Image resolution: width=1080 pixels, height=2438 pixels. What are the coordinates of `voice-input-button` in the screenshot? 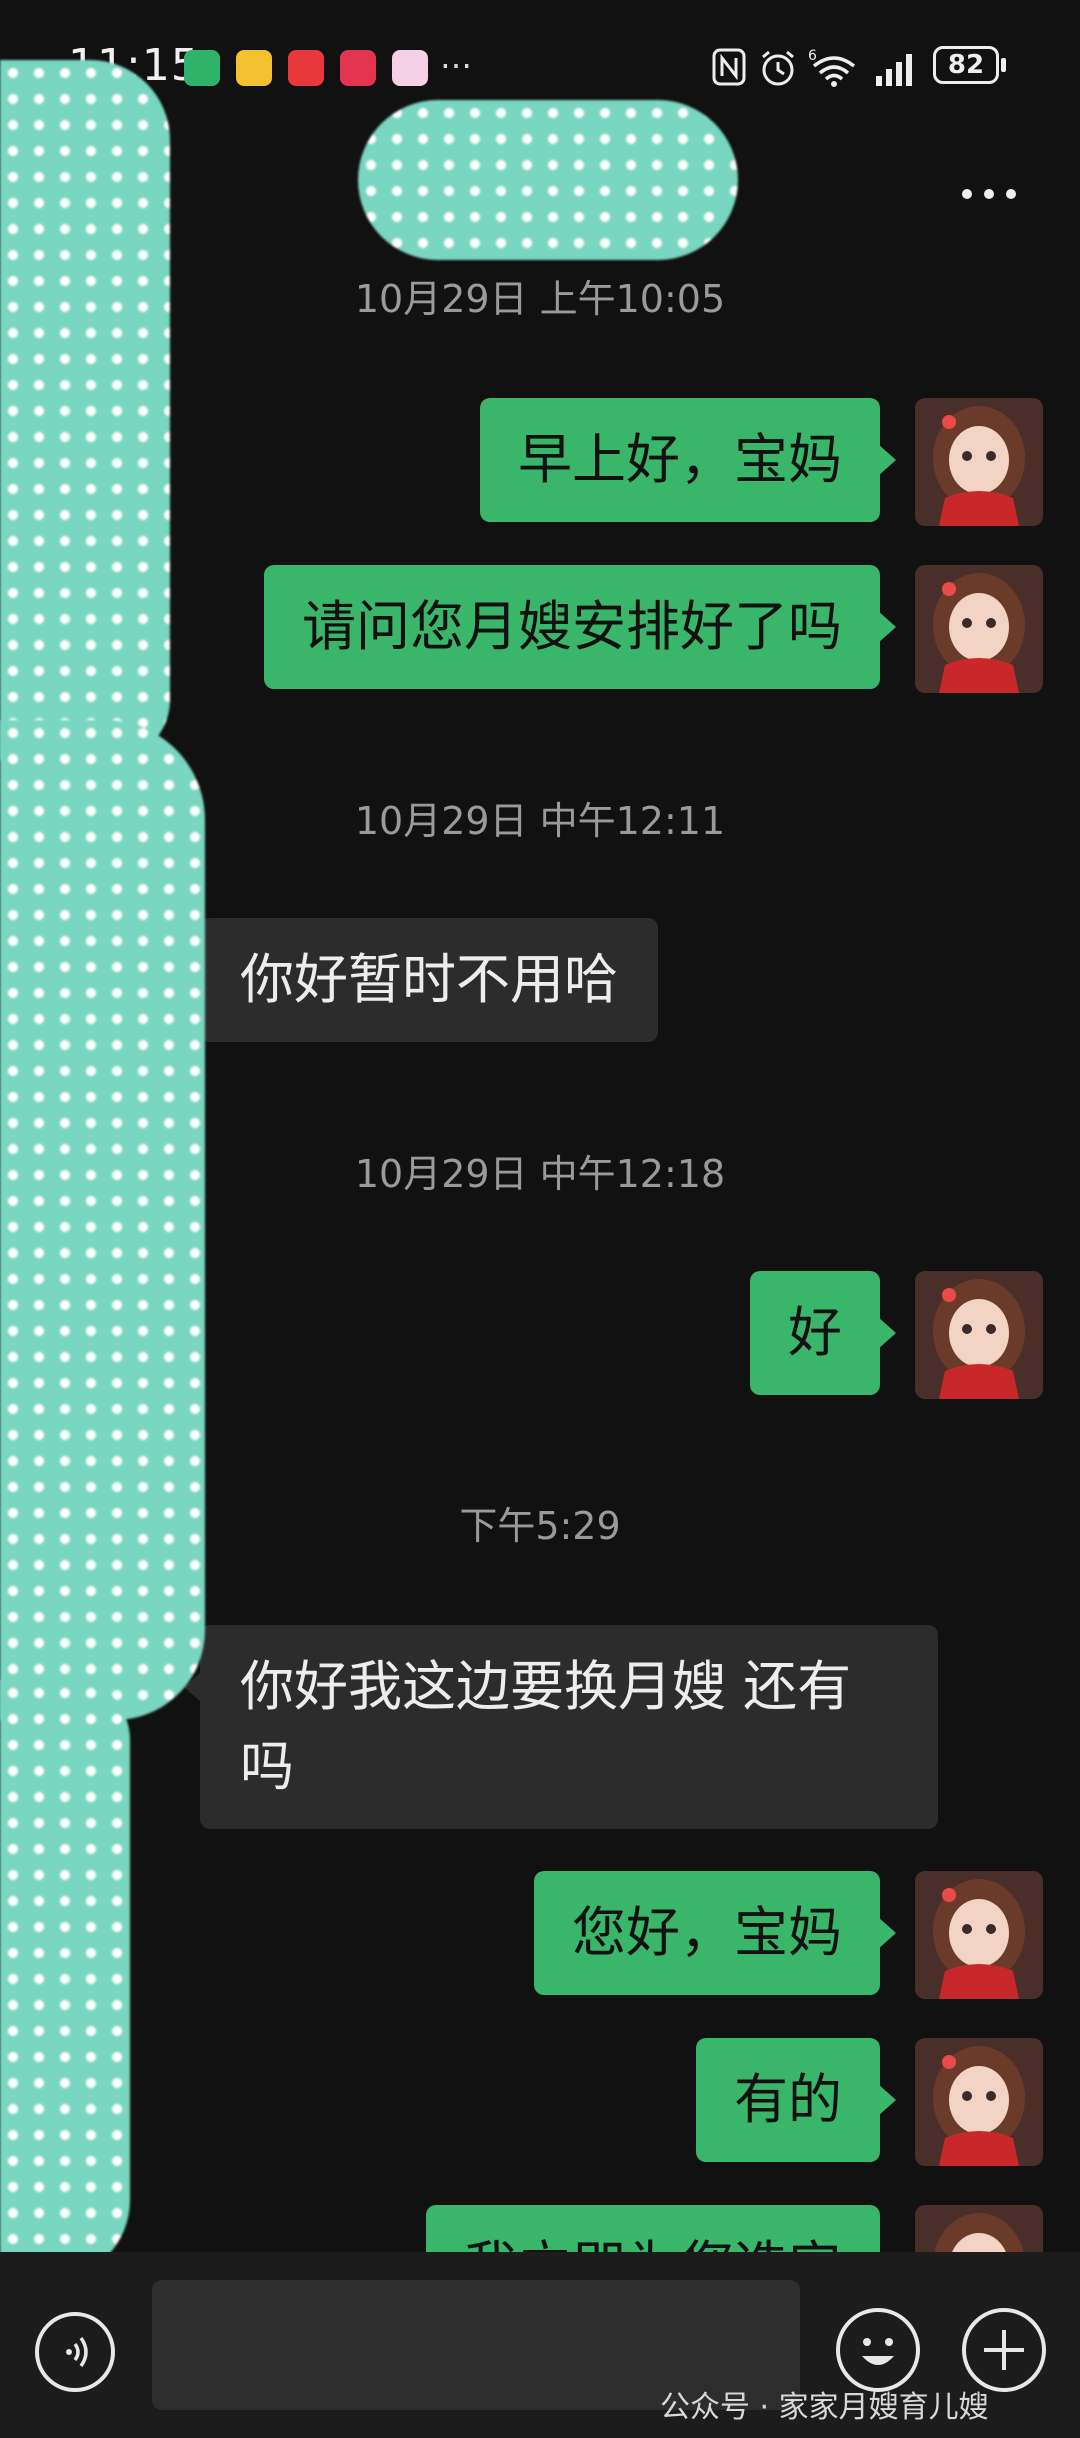 It's located at (75, 2352).